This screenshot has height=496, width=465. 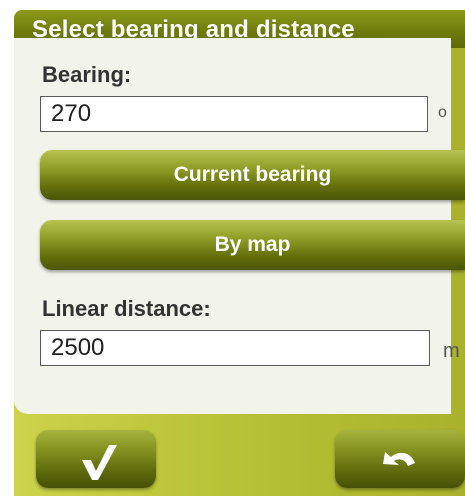 I want to click on current-bearing-button: Current bearing, so click(x=252, y=175).